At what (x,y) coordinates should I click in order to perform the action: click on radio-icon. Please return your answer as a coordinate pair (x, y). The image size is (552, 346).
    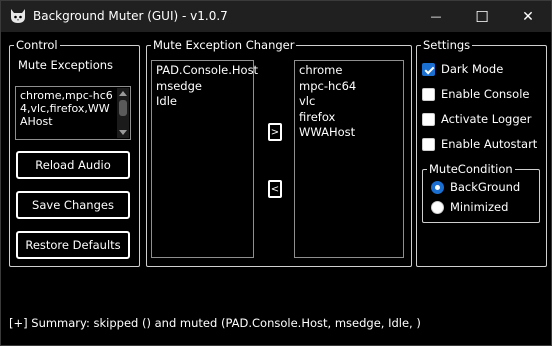
    Looking at the image, I should click on (437, 207).